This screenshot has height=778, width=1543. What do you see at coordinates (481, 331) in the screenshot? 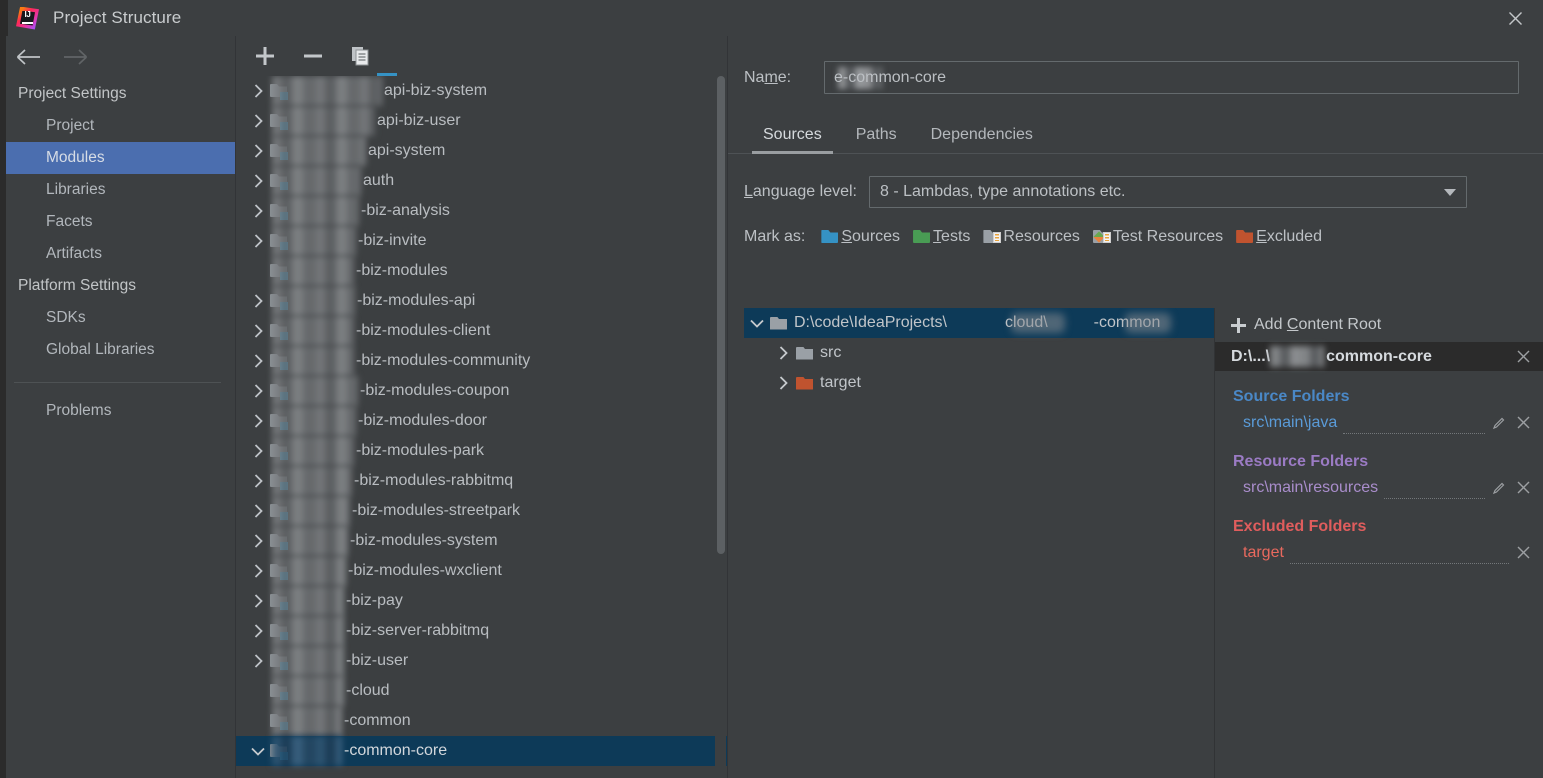
I see `module-row: -biz-modules-client` at bounding box center [481, 331].